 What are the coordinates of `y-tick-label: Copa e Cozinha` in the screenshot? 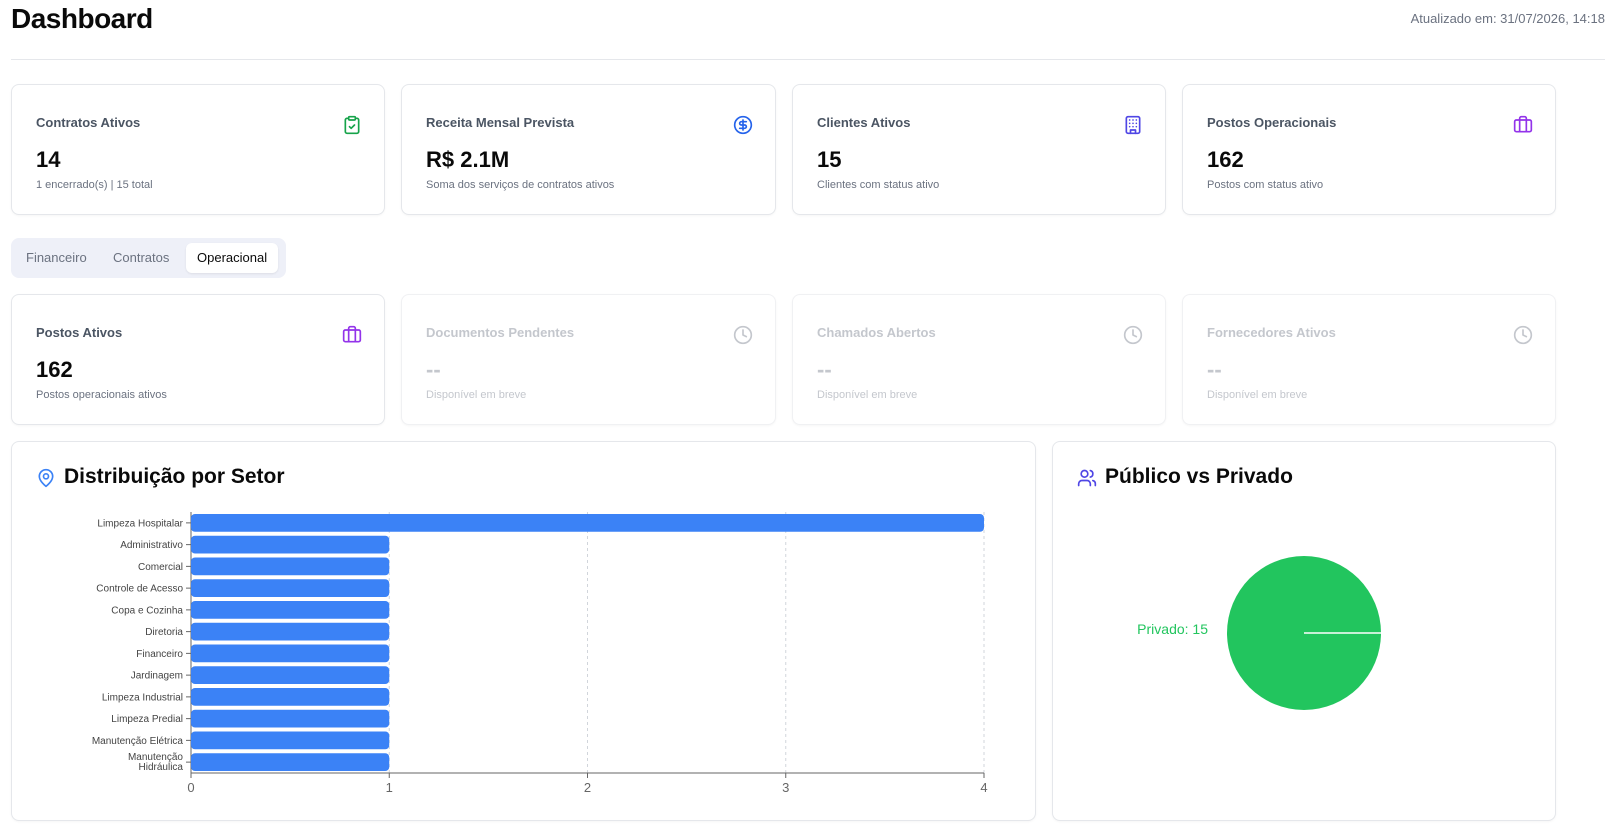 It's located at (147, 610).